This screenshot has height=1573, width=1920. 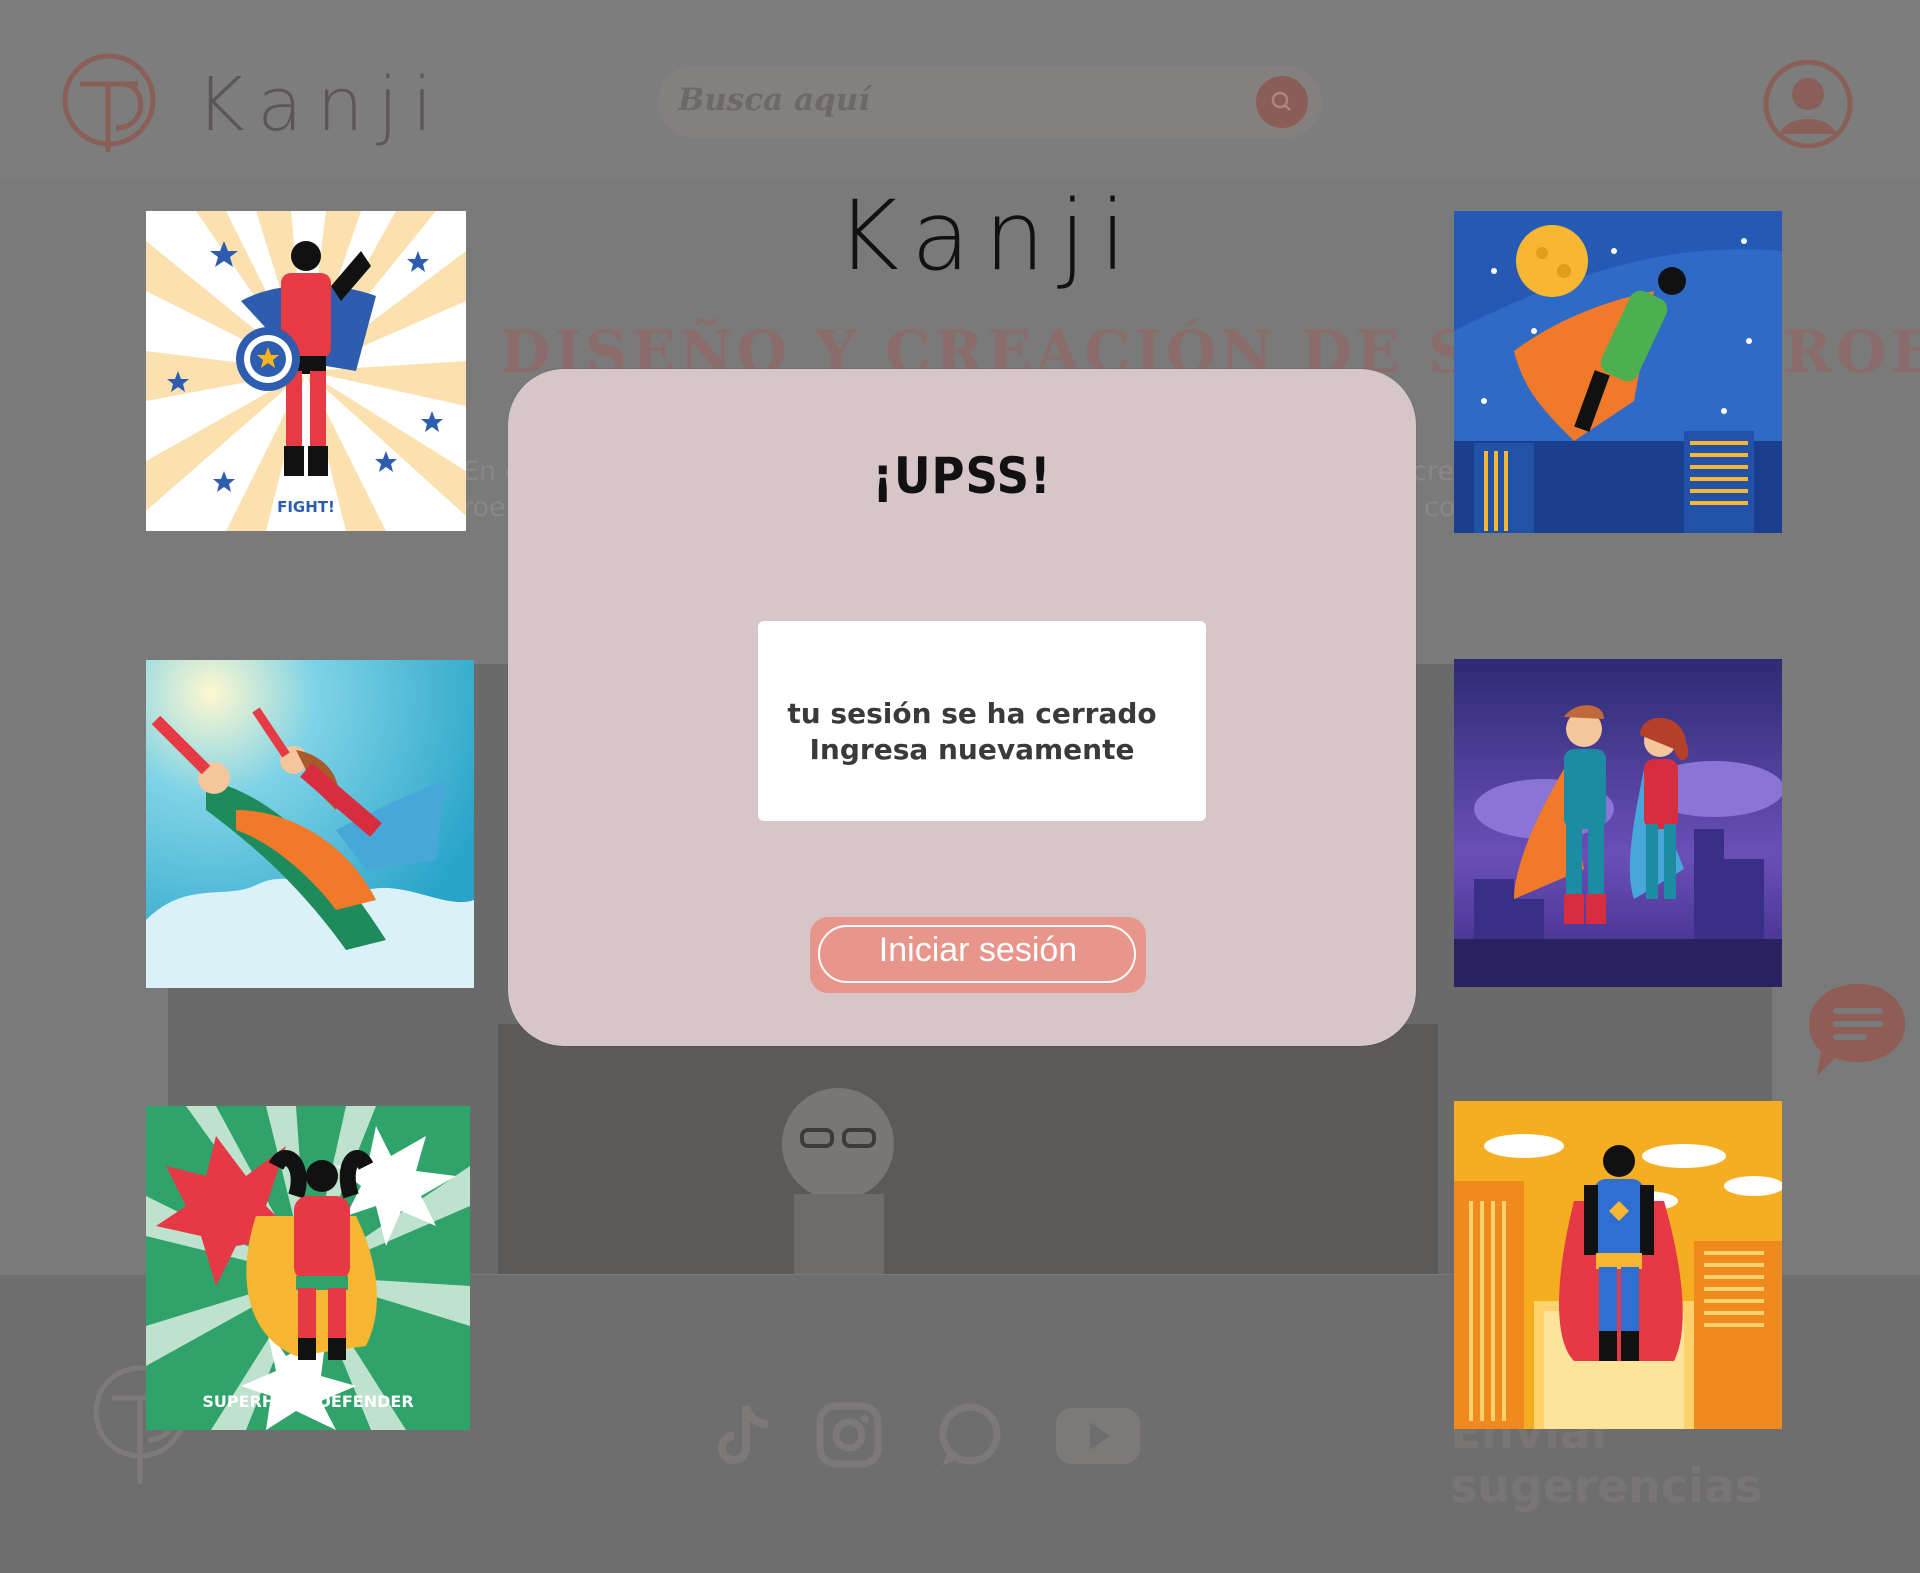 What do you see at coordinates (988, 236) in the screenshot?
I see `modal-brand-logo: Kanji` at bounding box center [988, 236].